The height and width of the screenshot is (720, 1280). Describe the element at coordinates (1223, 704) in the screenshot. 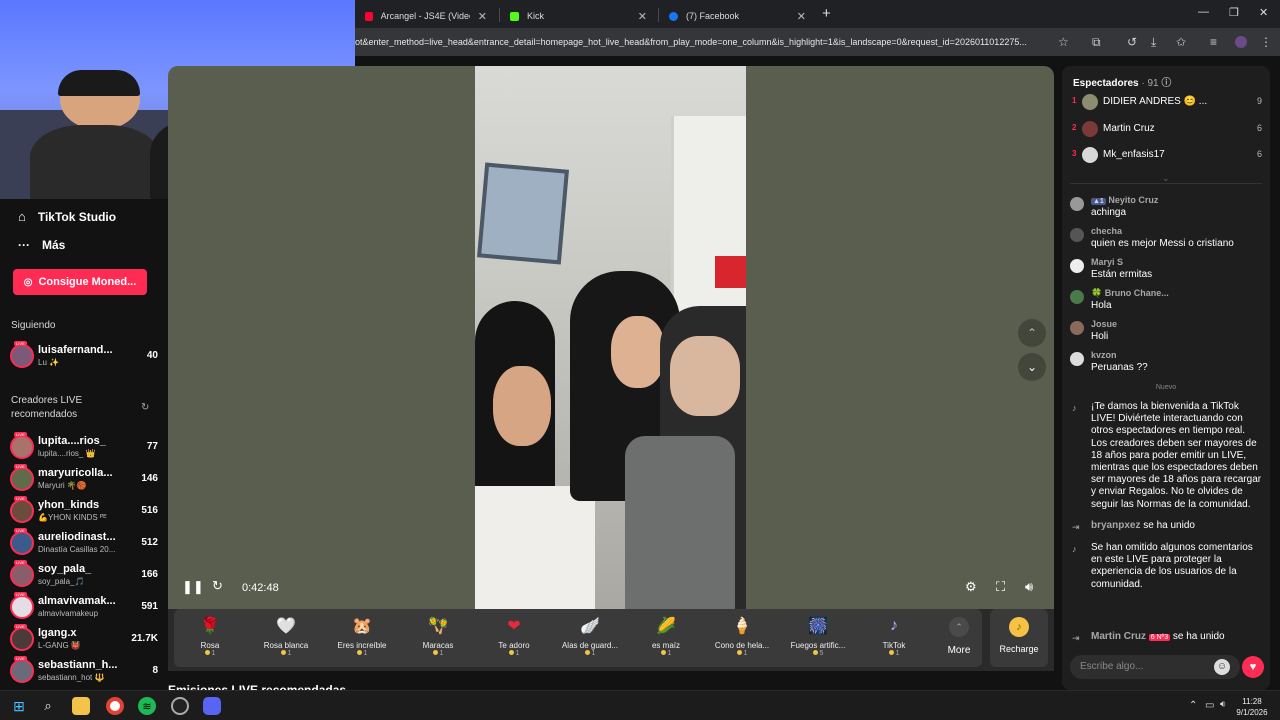

I see `volume-icon: 🔉︎` at that location.